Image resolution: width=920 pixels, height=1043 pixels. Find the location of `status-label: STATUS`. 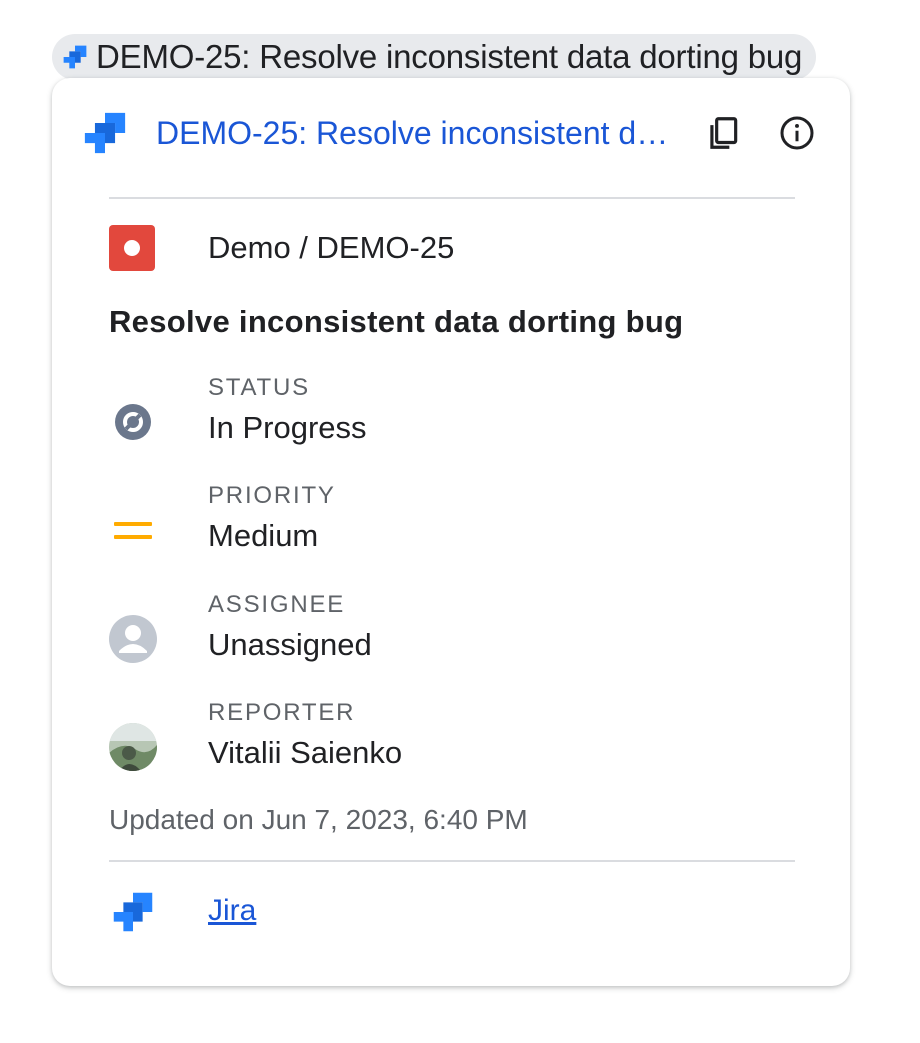

status-label: STATUS is located at coordinates (259, 387).